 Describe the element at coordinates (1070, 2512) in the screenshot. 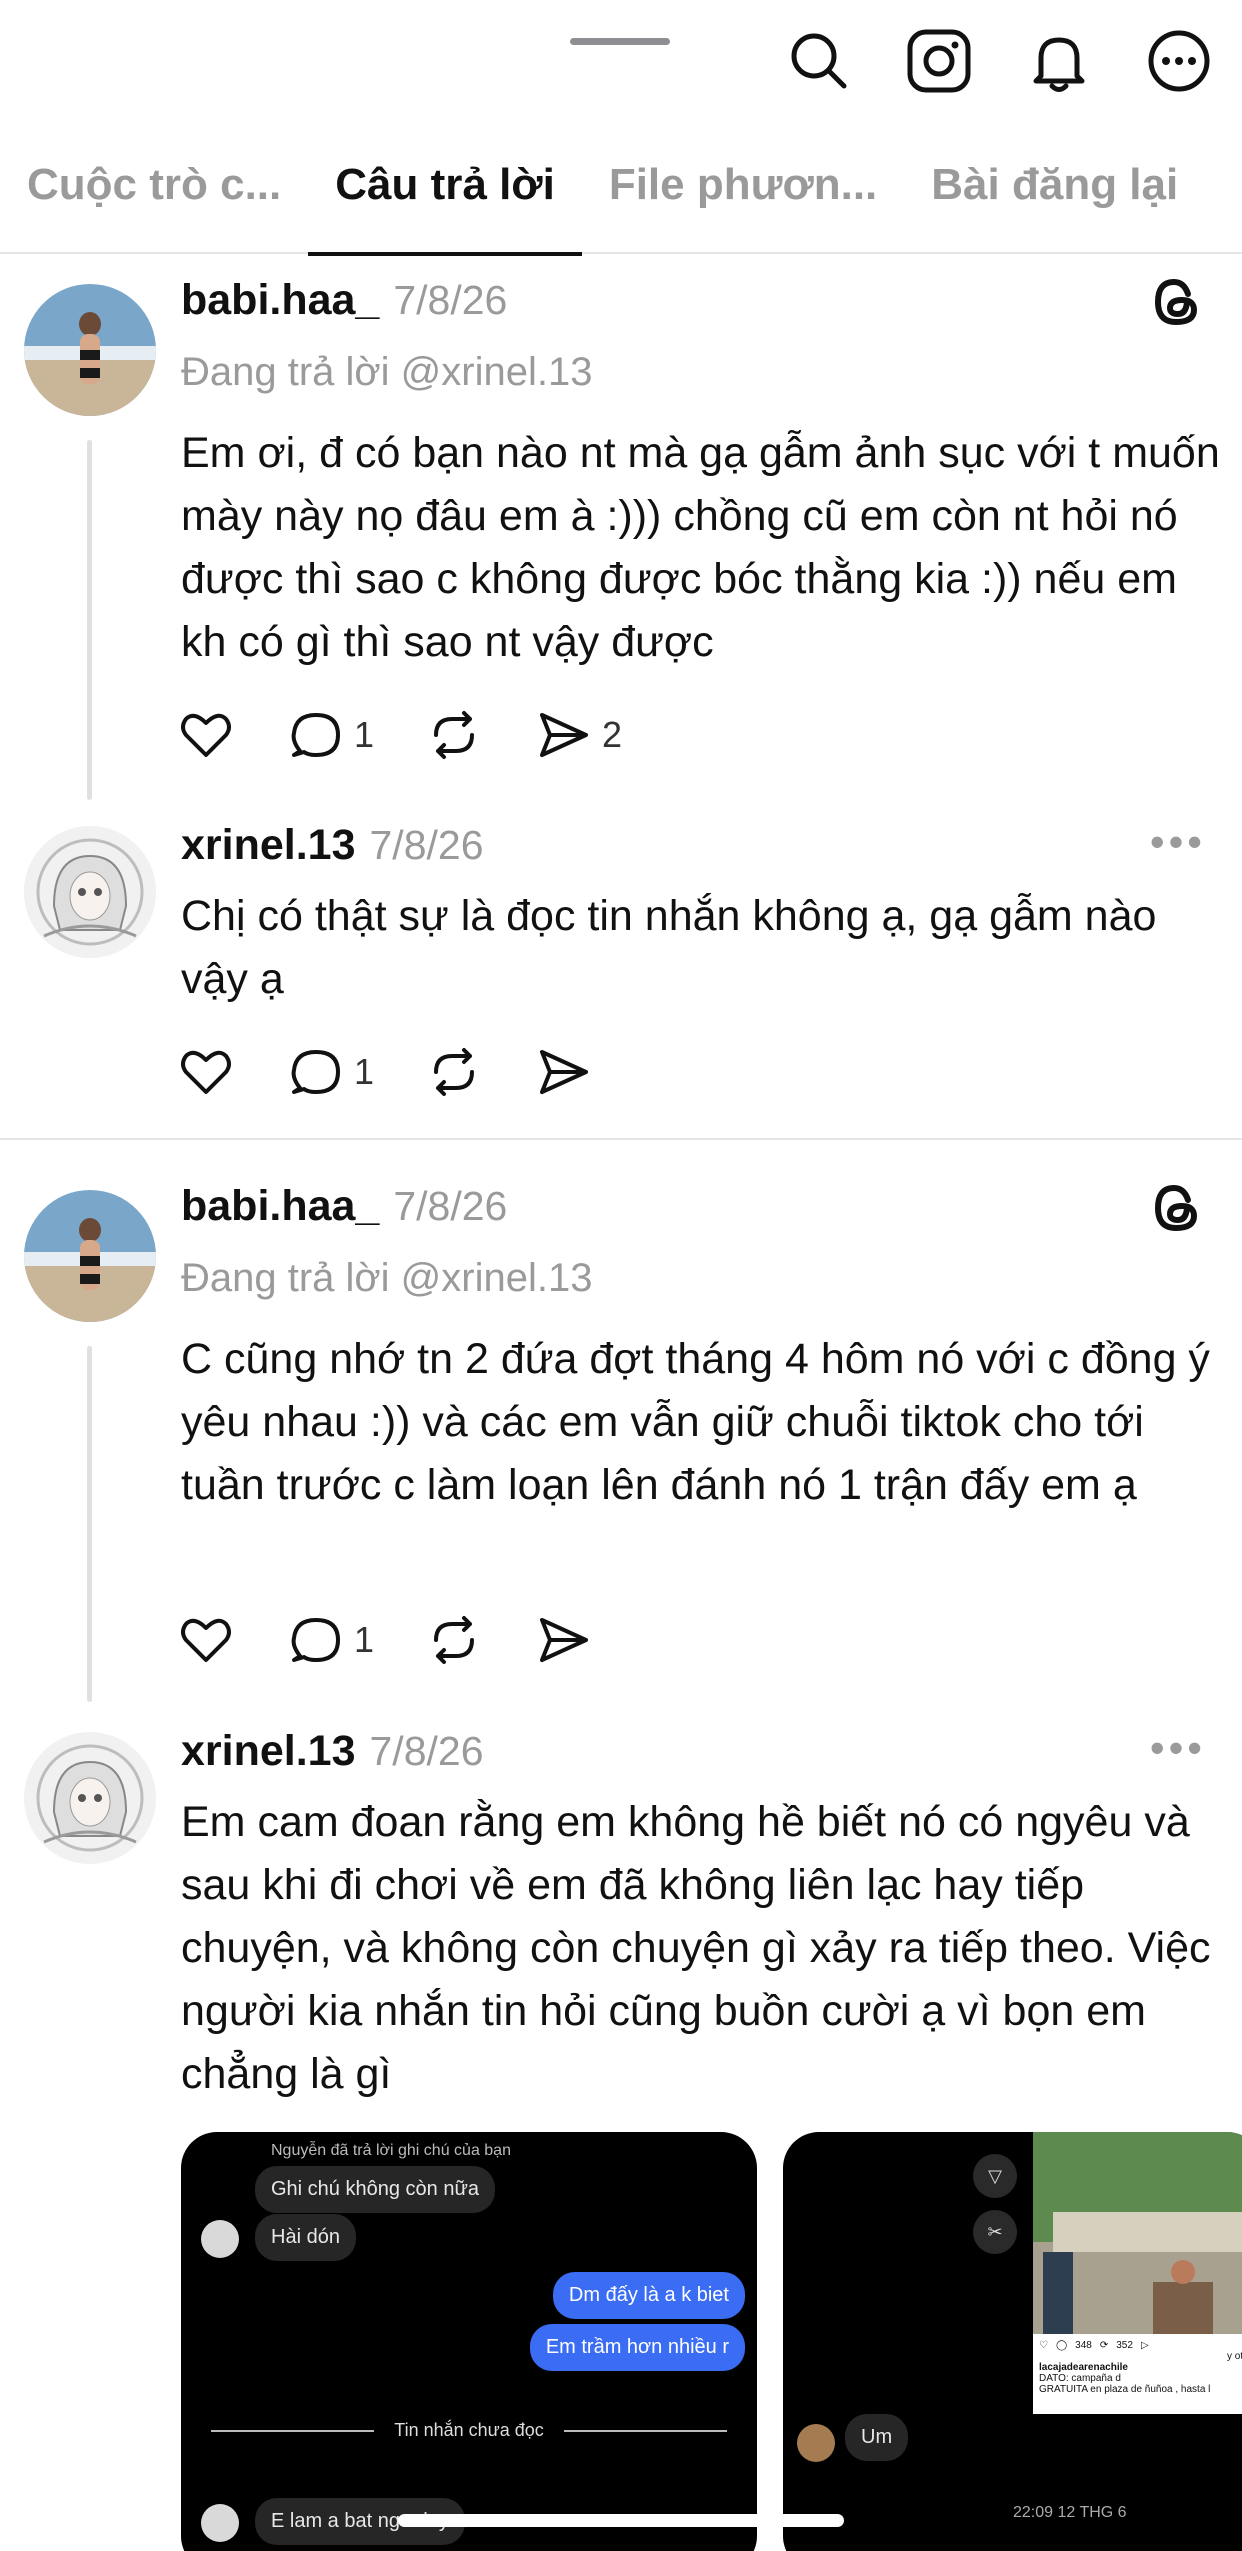

I see `message-time: 22:09 12 THG 6` at that location.